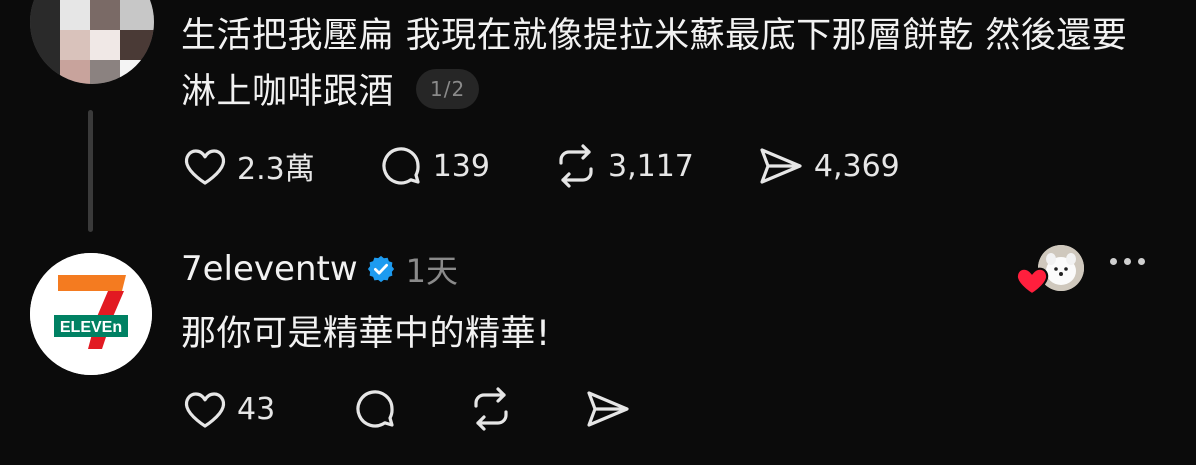 The height and width of the screenshot is (465, 1196). What do you see at coordinates (91, 327) in the screenshot?
I see `logo-text: ELEVEn` at bounding box center [91, 327].